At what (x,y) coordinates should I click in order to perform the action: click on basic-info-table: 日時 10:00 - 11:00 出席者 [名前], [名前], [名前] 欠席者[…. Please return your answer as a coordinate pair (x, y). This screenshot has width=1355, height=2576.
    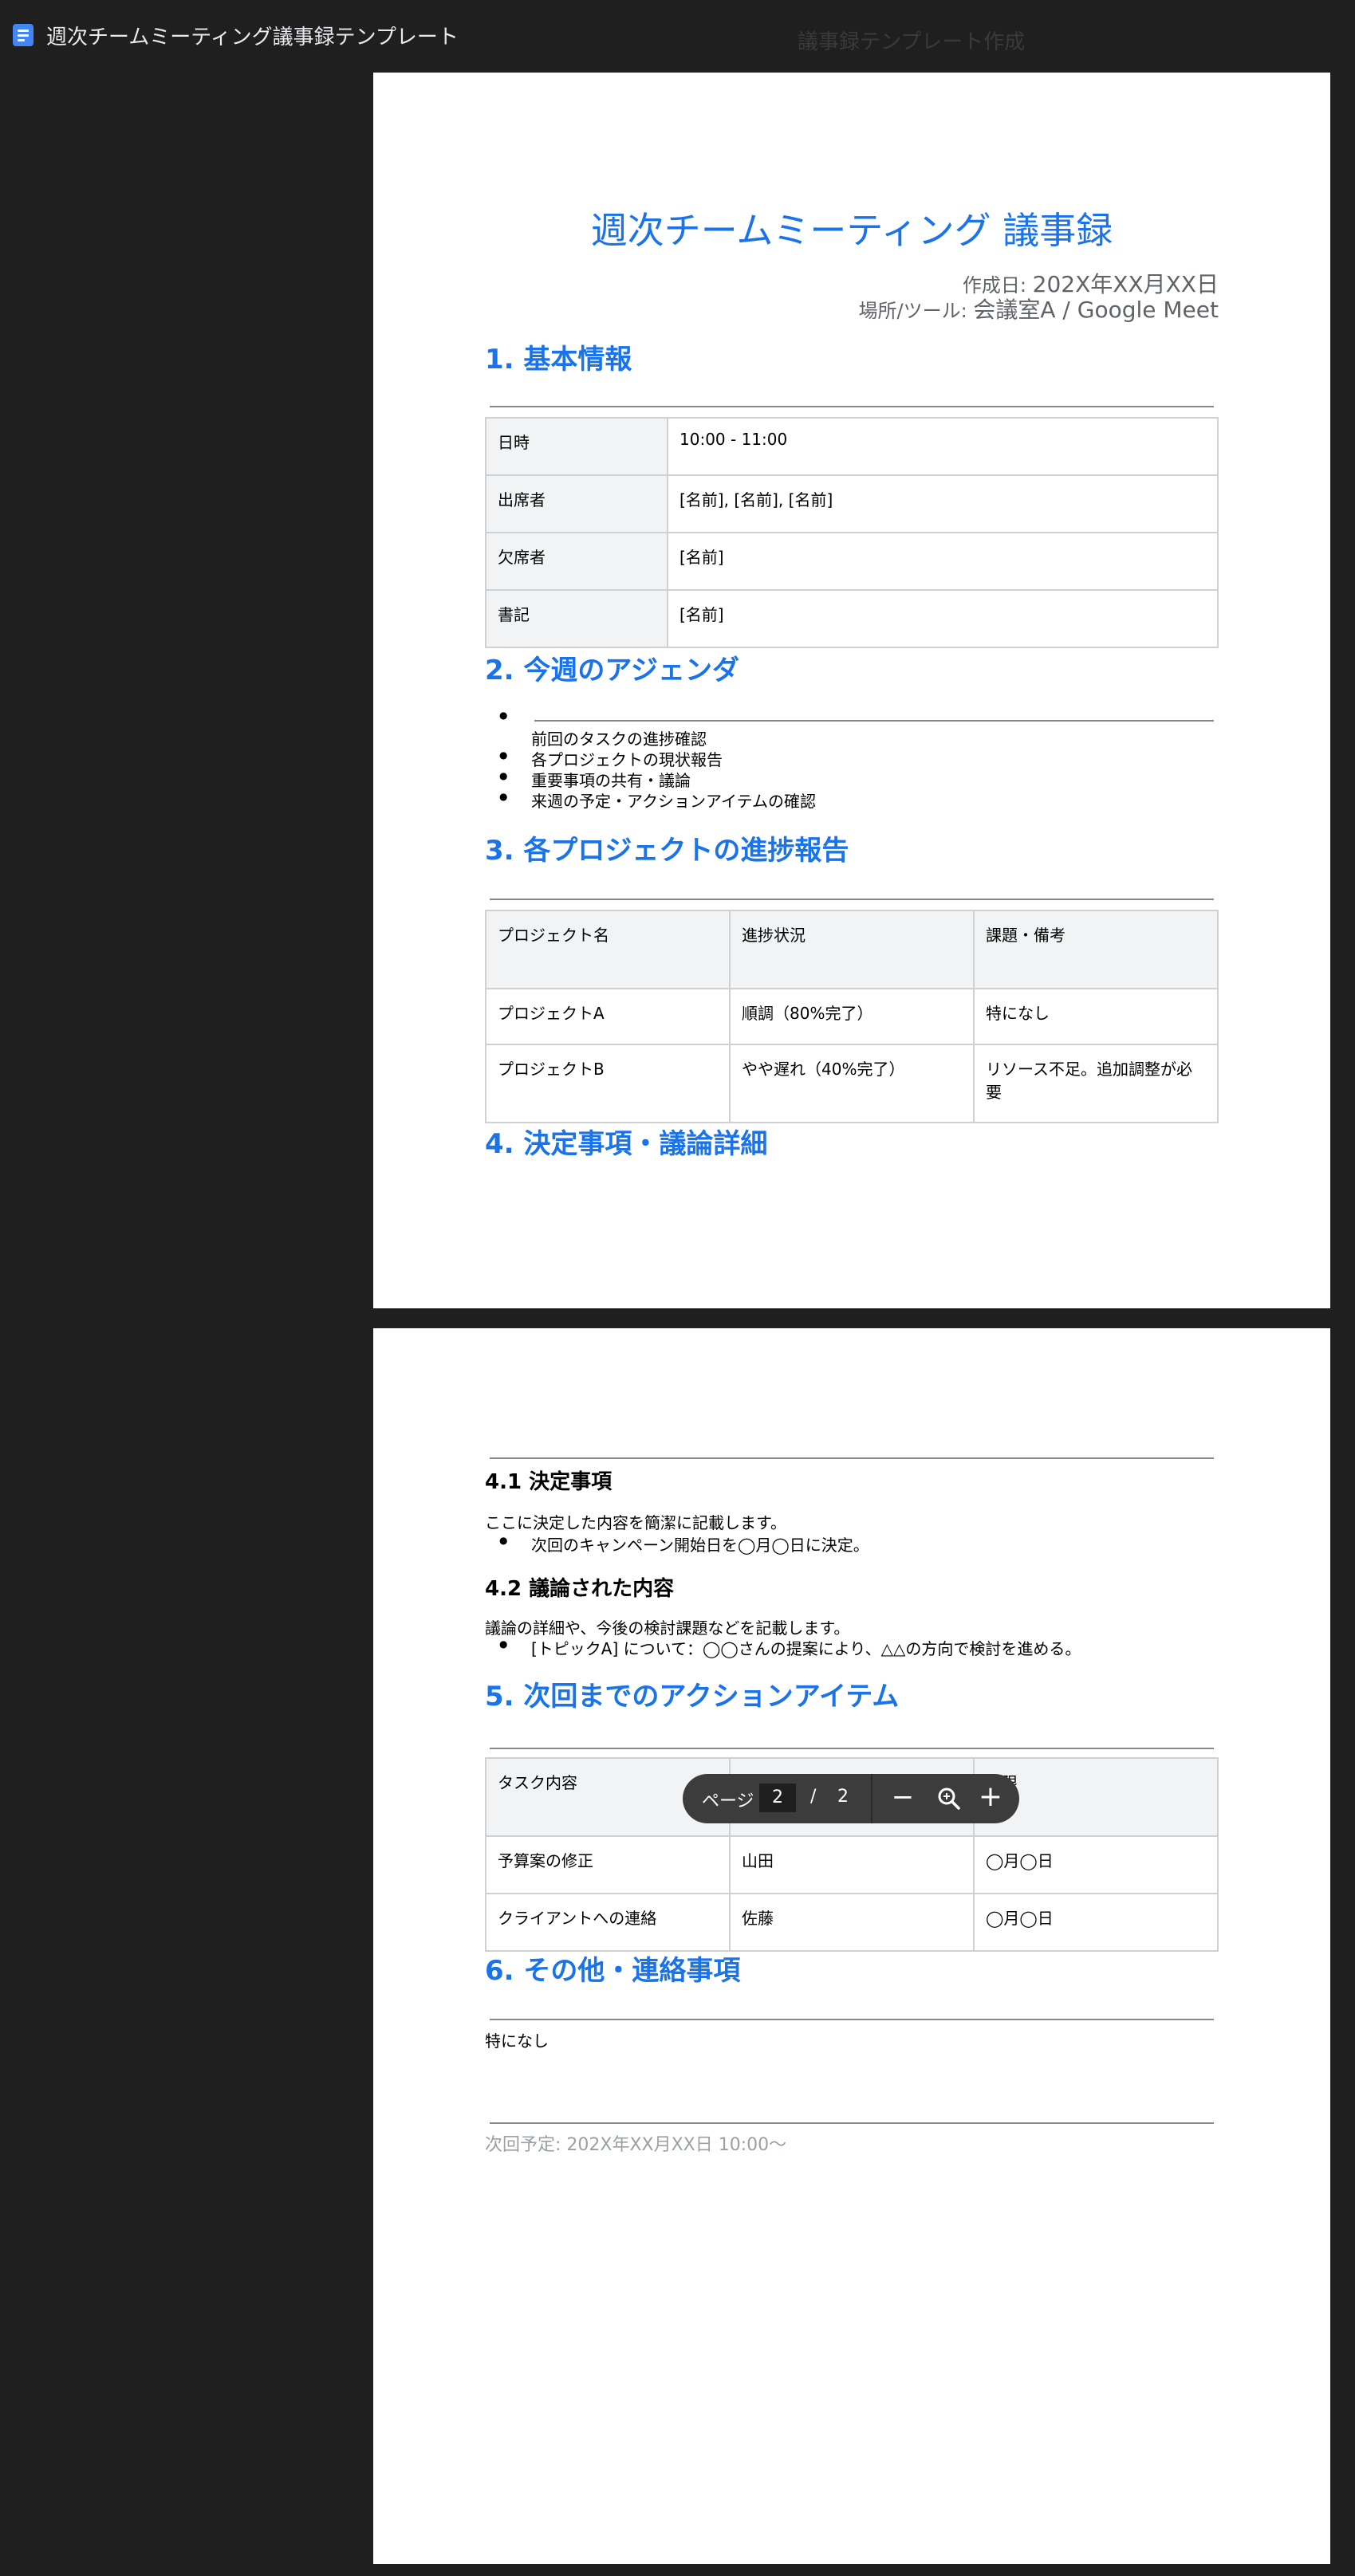
    Looking at the image, I should click on (852, 533).